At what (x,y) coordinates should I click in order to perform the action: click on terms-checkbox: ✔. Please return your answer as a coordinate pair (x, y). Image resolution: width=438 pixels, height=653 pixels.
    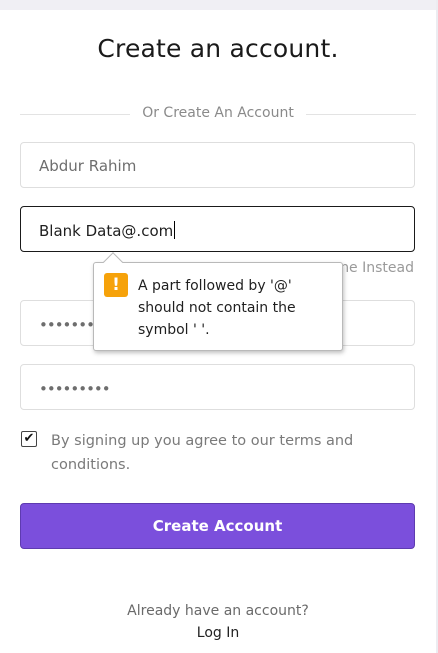
    Looking at the image, I should click on (29, 439).